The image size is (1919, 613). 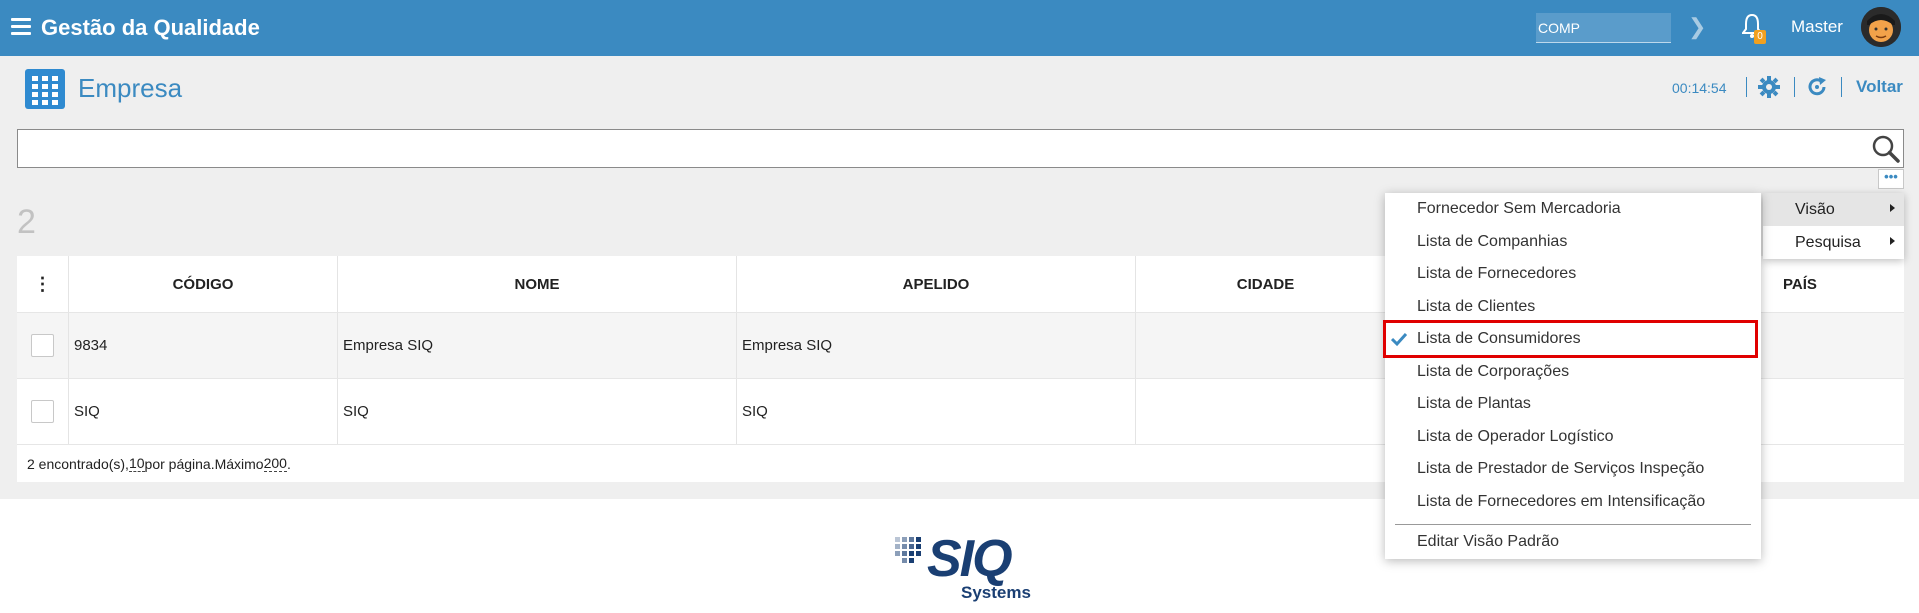 I want to click on cell-apelido: SIQ, so click(x=936, y=411).